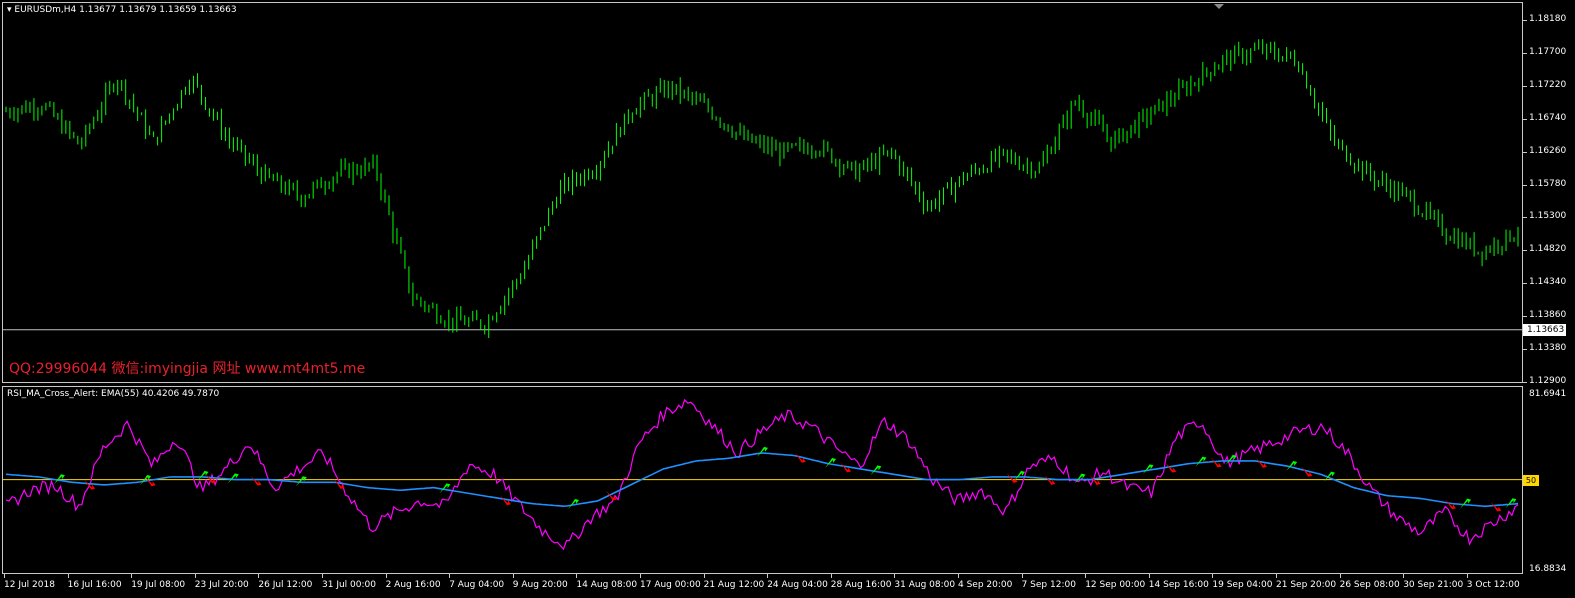  What do you see at coordinates (1369, 585) in the screenshot?
I see `time-axis-label: 26 Sep 08:00` at bounding box center [1369, 585].